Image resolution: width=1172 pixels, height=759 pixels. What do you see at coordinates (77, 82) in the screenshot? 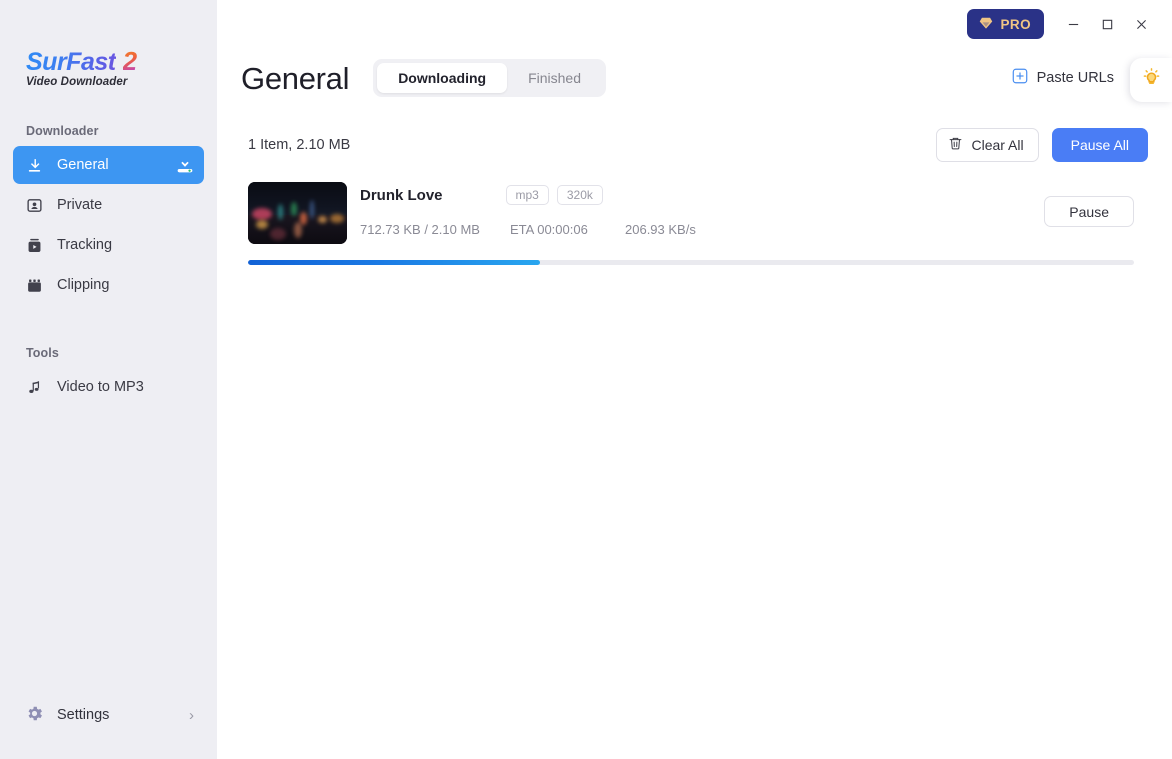
I see `logo-tagline: Video Downloader` at bounding box center [77, 82].